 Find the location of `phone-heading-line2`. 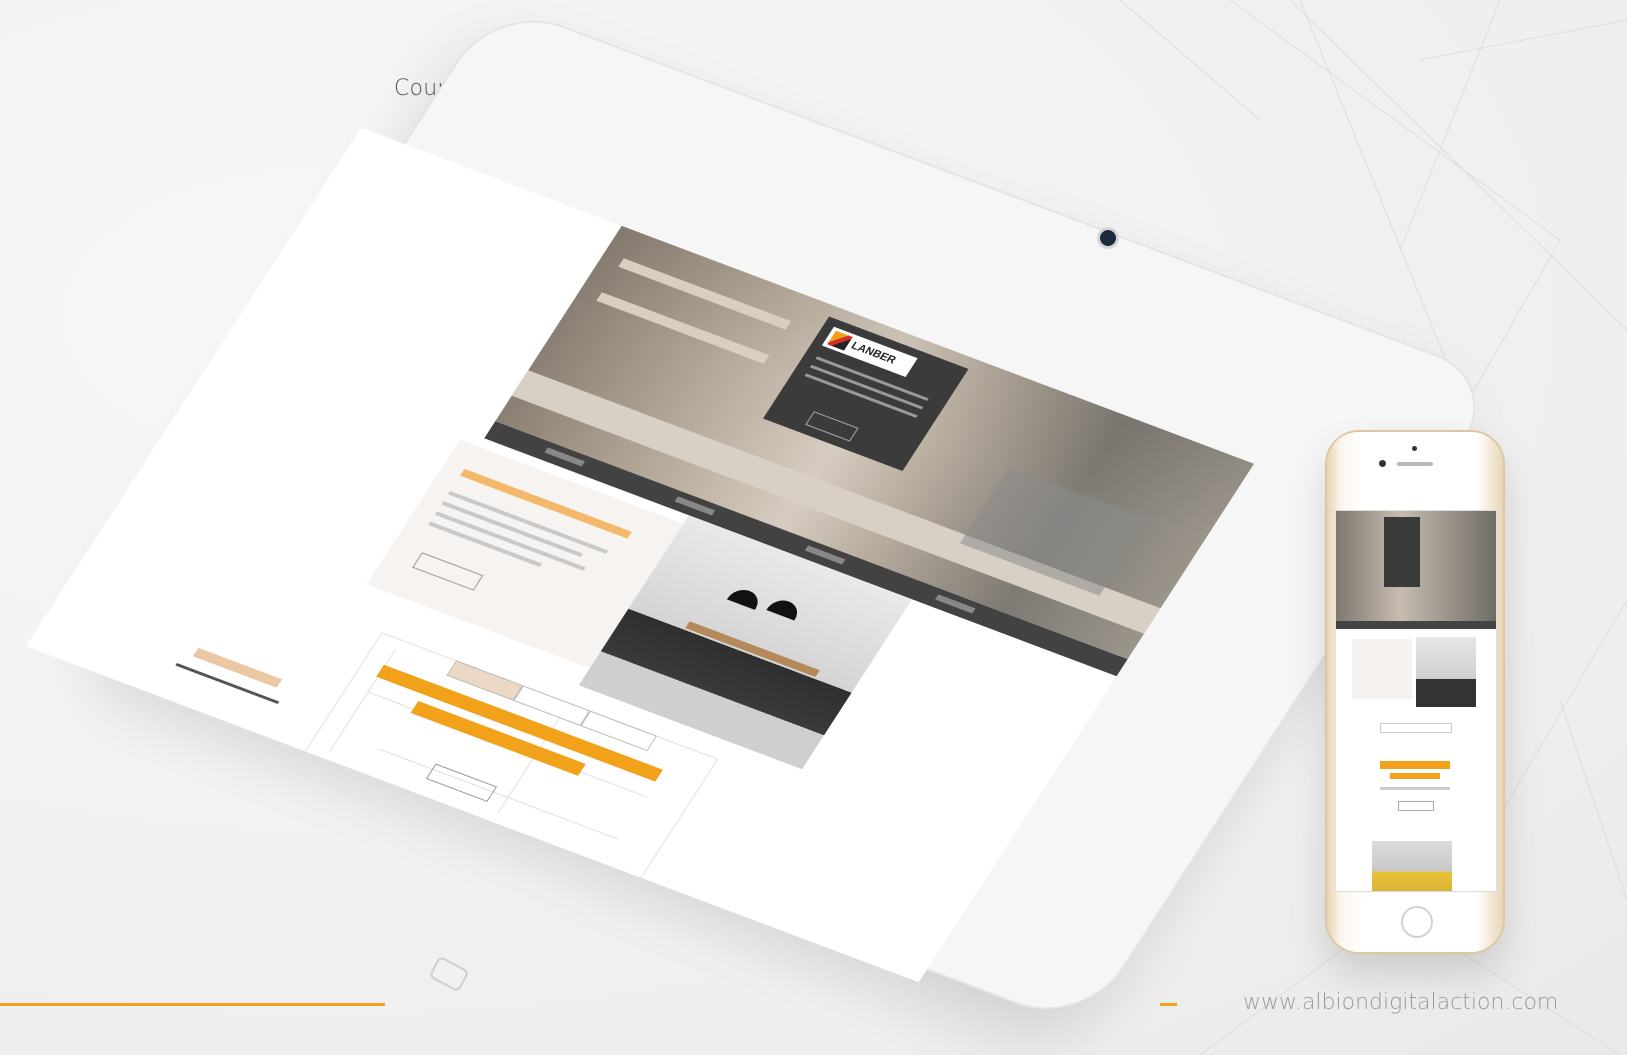

phone-heading-line2 is located at coordinates (1415, 776).